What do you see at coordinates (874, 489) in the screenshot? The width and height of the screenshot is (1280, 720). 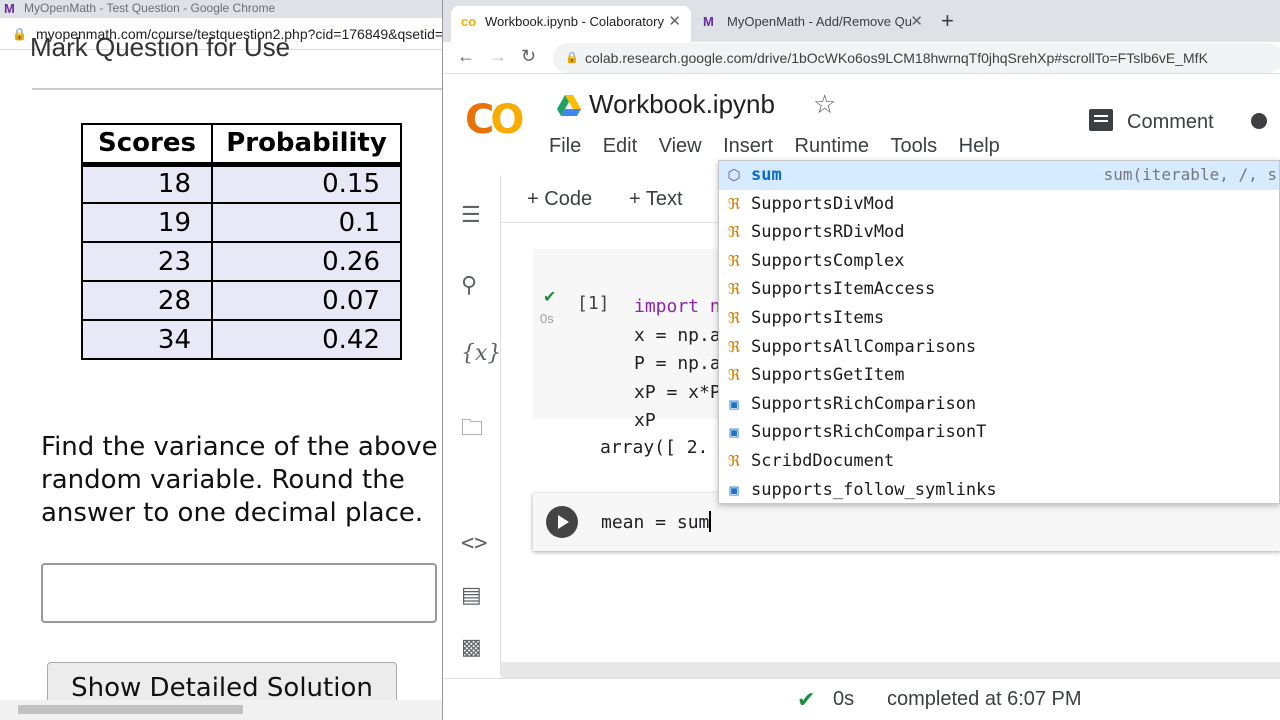 I see `autocomplete-label: supports_follow_symlinks` at bounding box center [874, 489].